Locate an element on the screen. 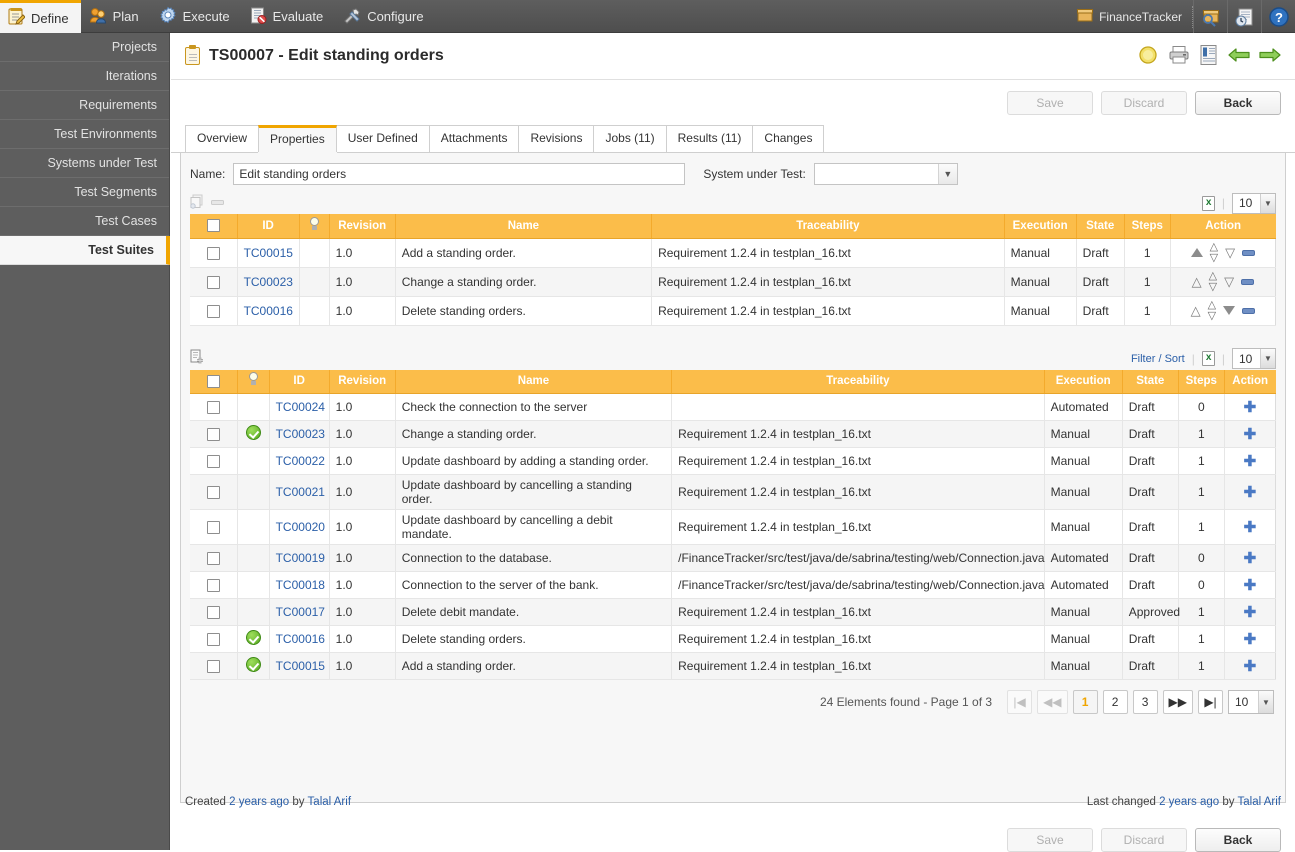  table2-header-bulb is located at coordinates (253, 381).